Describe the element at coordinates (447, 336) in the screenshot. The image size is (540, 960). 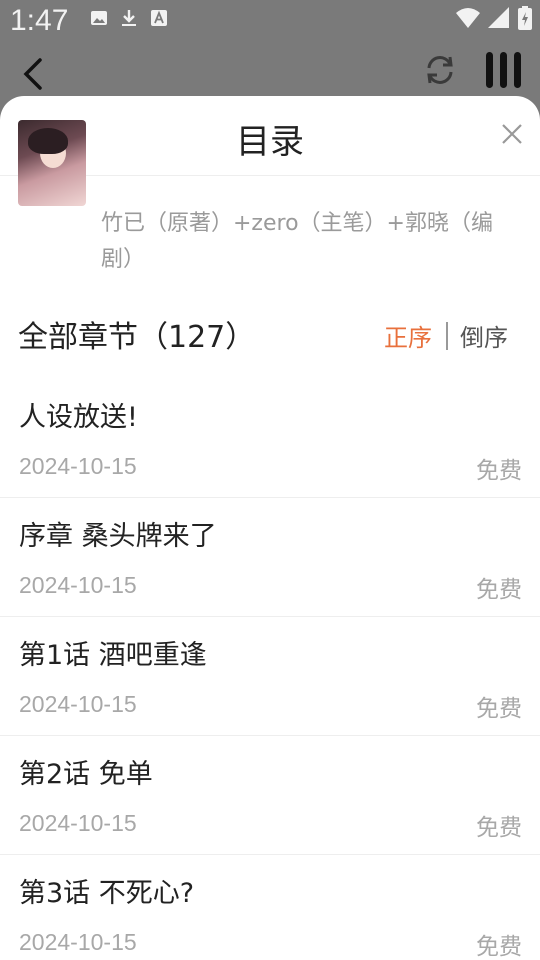
I see `sort-divider` at that location.